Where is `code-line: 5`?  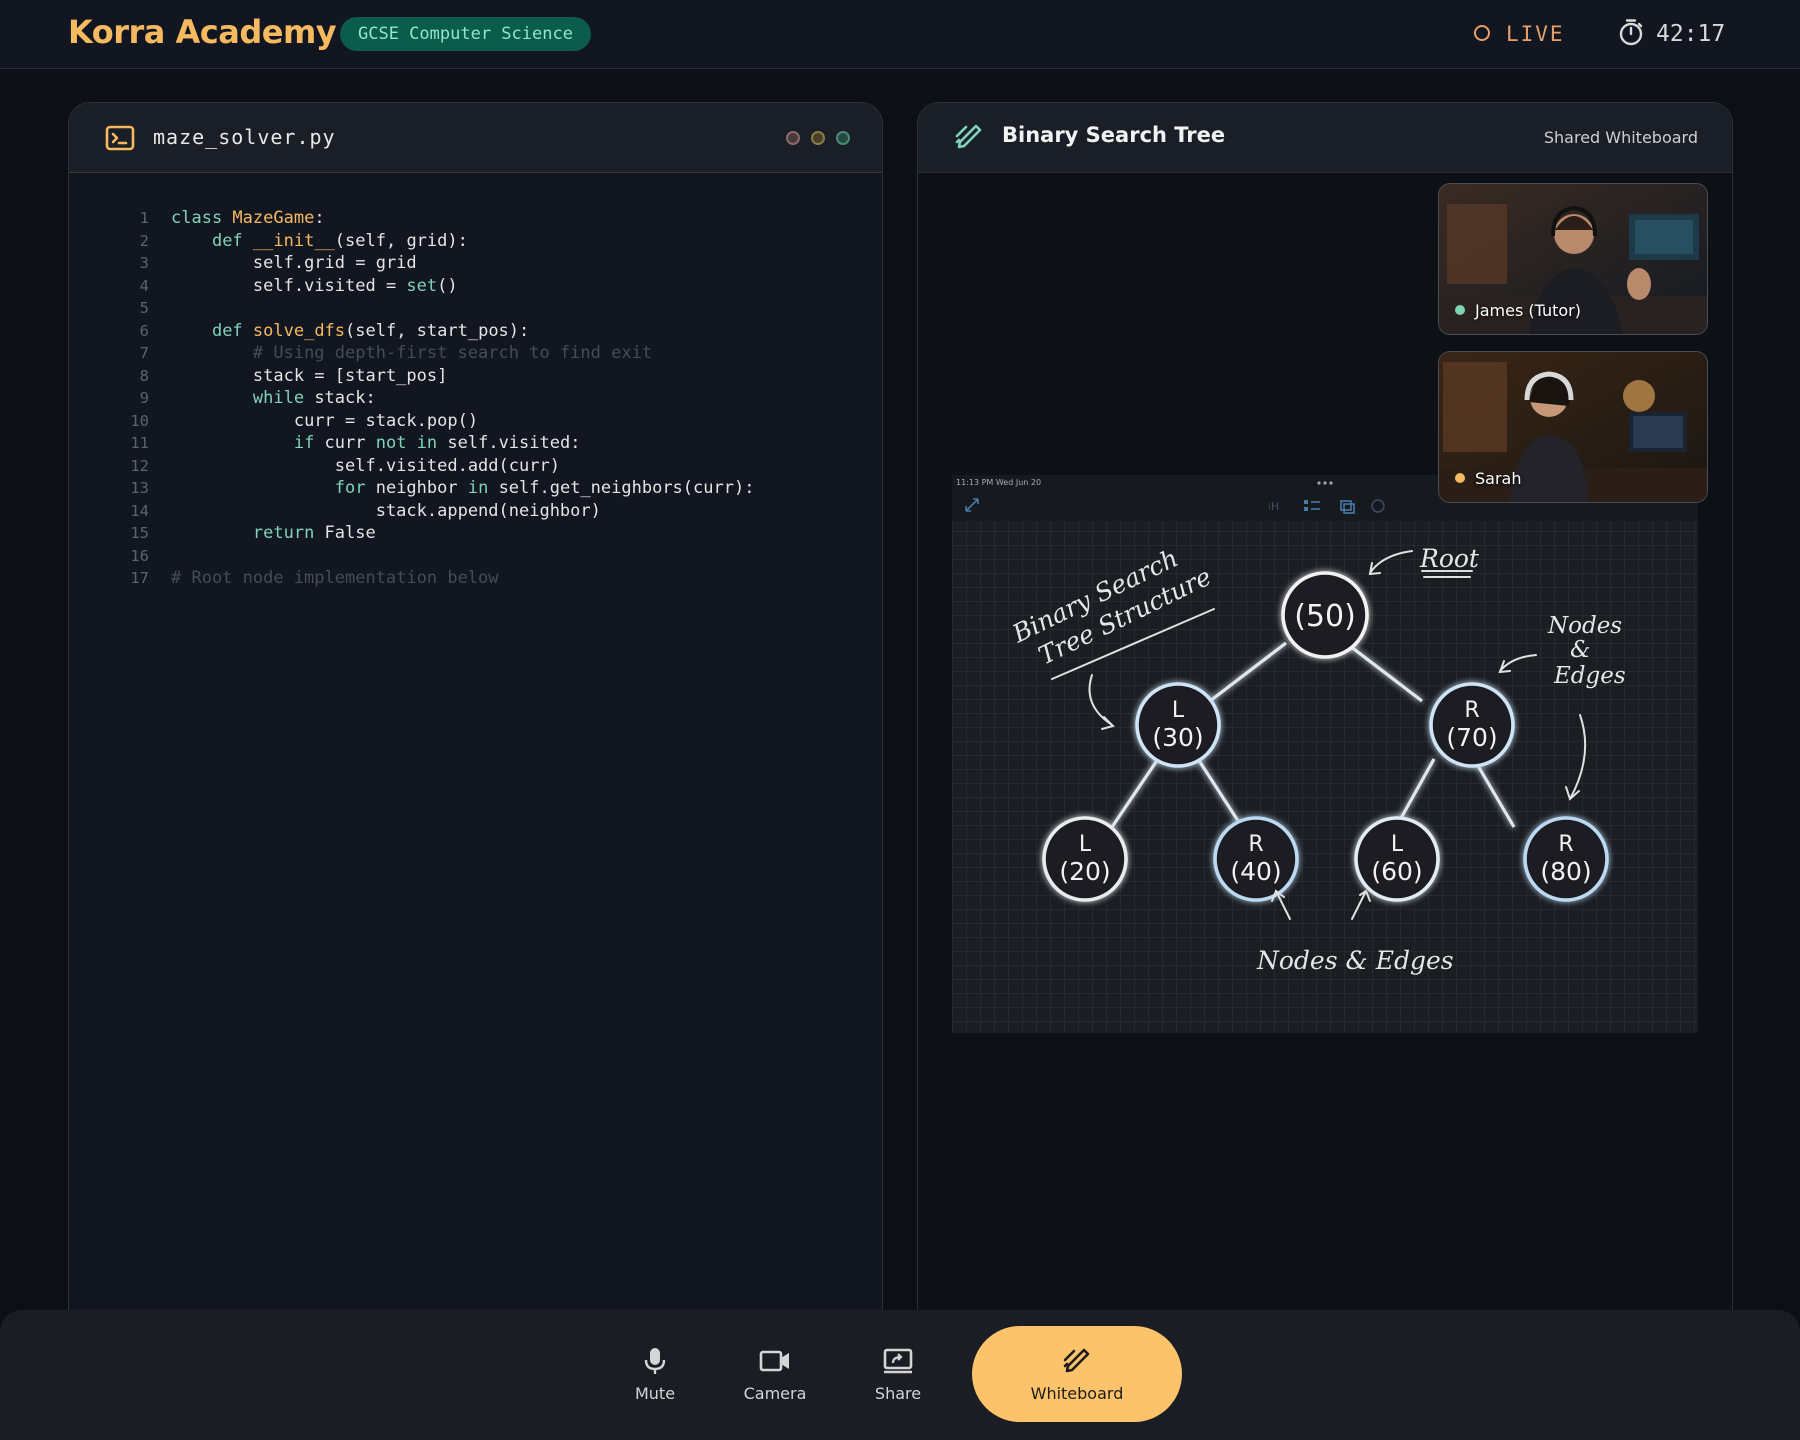
code-line: 5 is located at coordinates (431, 308).